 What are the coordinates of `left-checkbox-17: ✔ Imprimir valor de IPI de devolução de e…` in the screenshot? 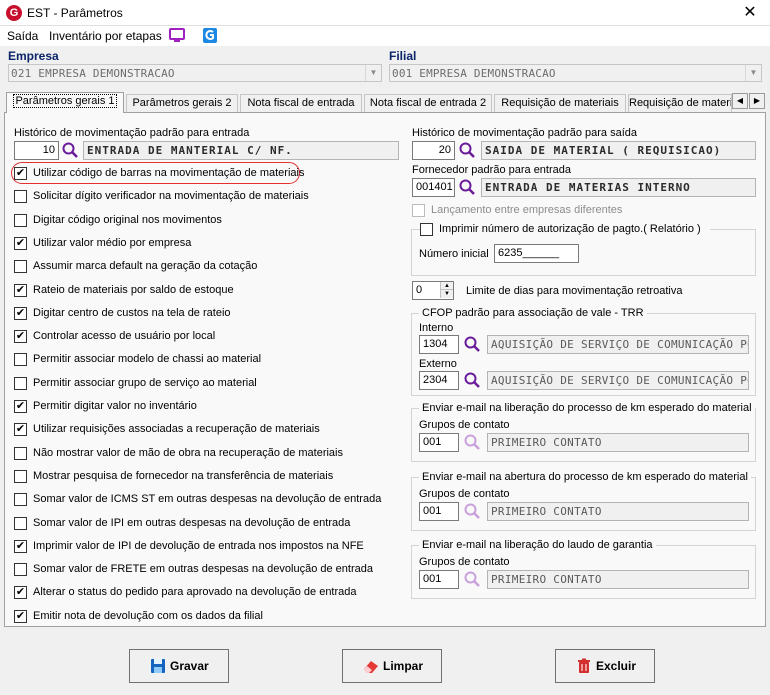 It's located at (206, 547).